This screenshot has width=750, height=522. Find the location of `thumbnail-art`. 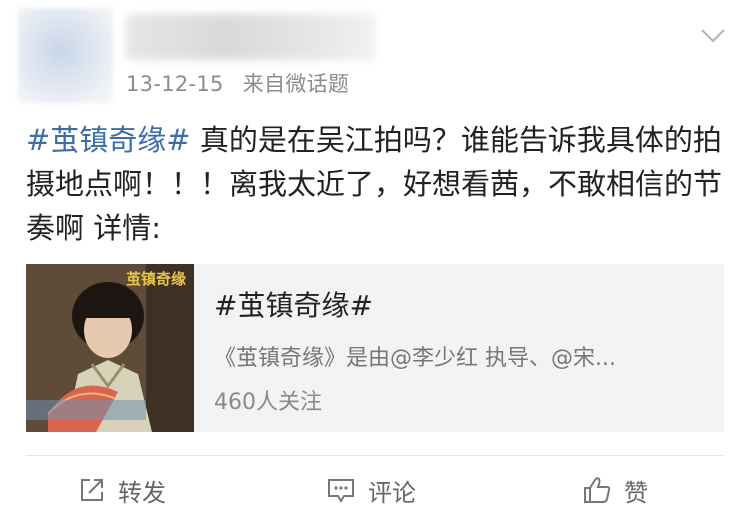

thumbnail-art is located at coordinates (110, 348).